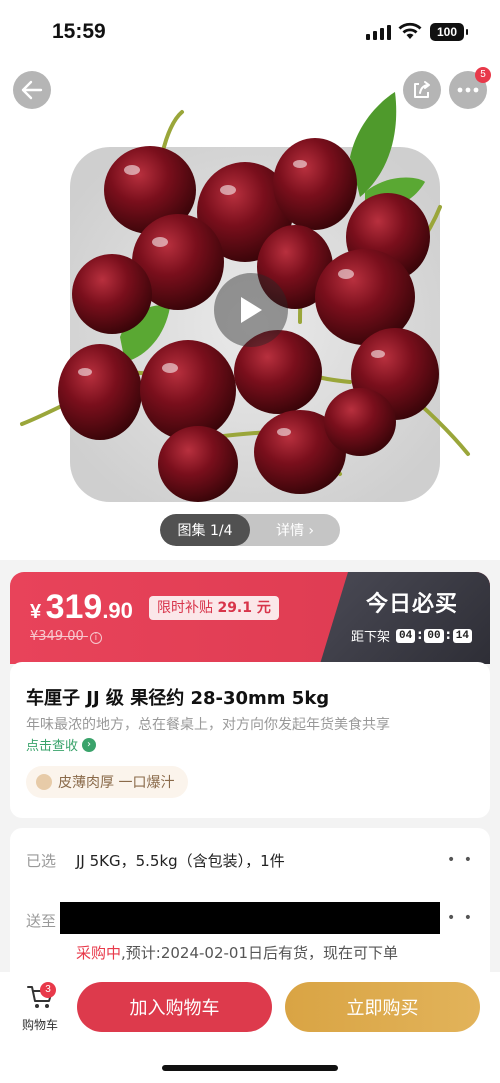 The height and width of the screenshot is (1083, 500). What do you see at coordinates (208, 725) in the screenshot?
I see `product-description: 年味最浓的地方，总在餐桌上，对方向你发起年货美食共享` at bounding box center [208, 725].